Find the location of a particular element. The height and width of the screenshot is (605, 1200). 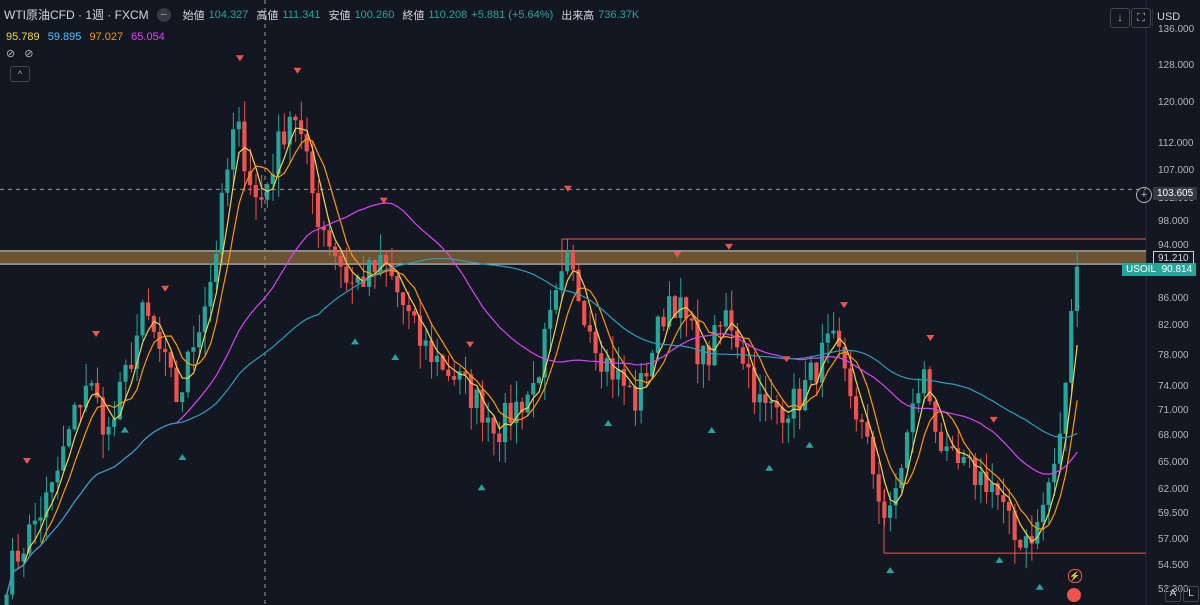

current-symbol: USOIL is located at coordinates (1141, 269).